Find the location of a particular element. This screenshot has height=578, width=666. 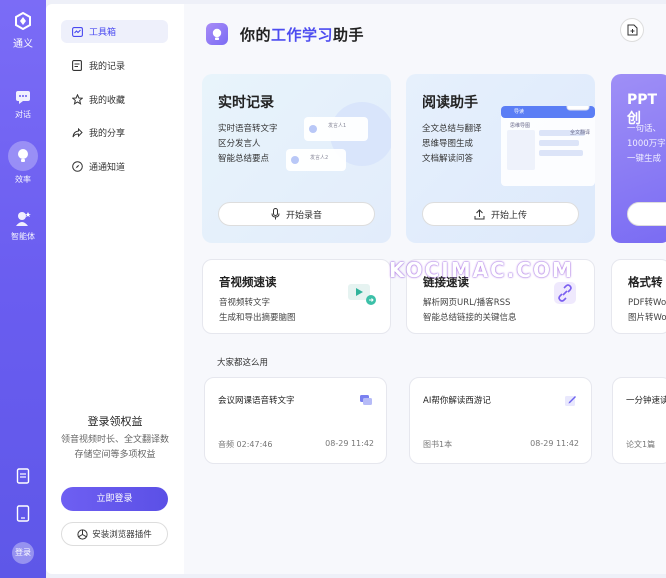

sidebar-item-label: 我的记录 is located at coordinates (107, 67).